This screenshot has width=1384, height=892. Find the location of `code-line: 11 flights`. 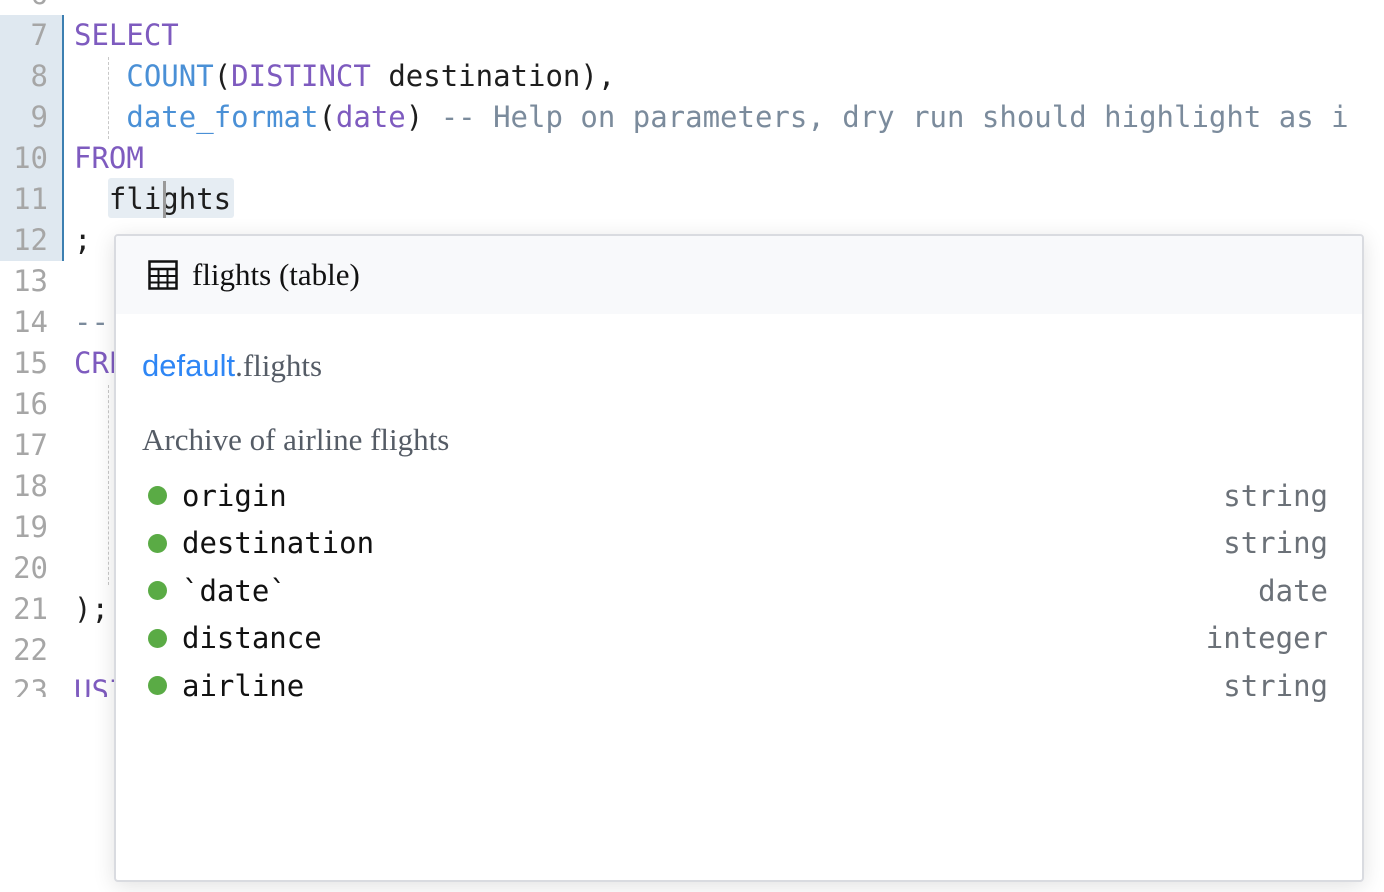

code-line: 11 flights is located at coordinates (692, 199).